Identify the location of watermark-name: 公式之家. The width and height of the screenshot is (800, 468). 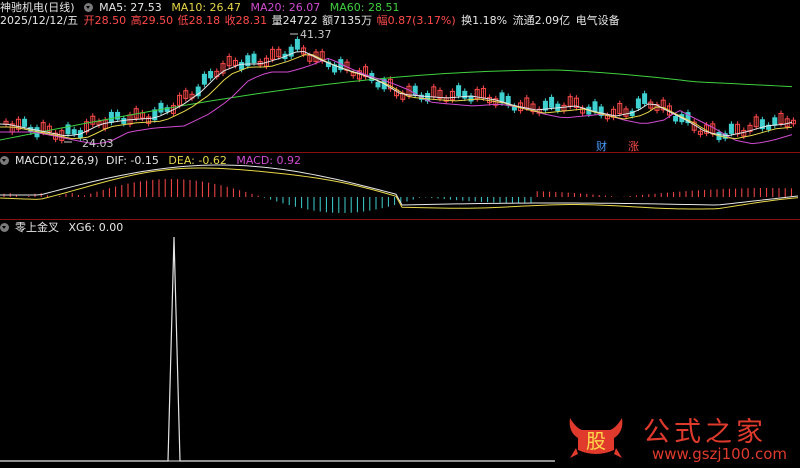
(705, 432).